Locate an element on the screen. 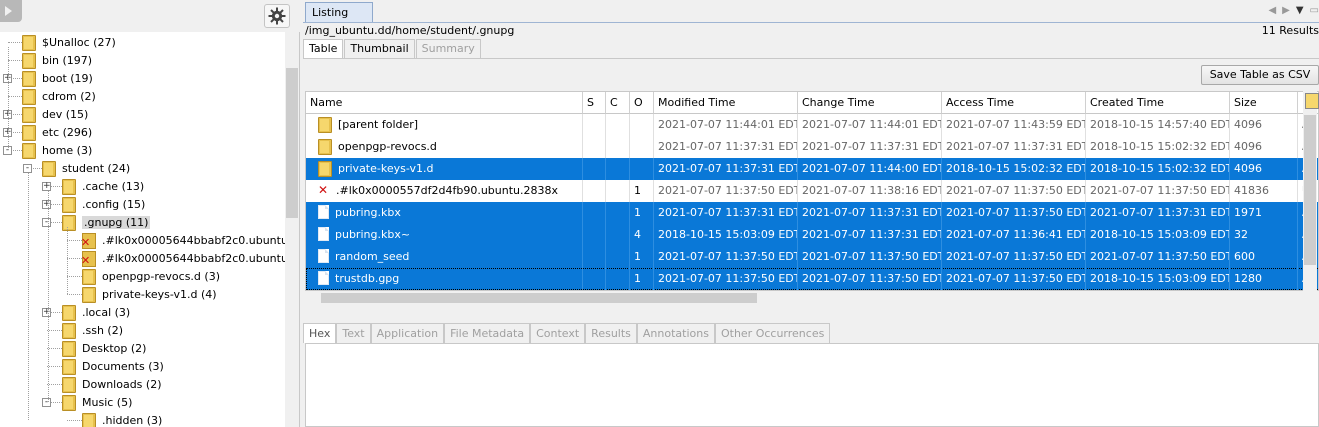 This screenshot has width=1319, height=427. tree-item: private-keys-v1.d (4) is located at coordinates (149, 294).